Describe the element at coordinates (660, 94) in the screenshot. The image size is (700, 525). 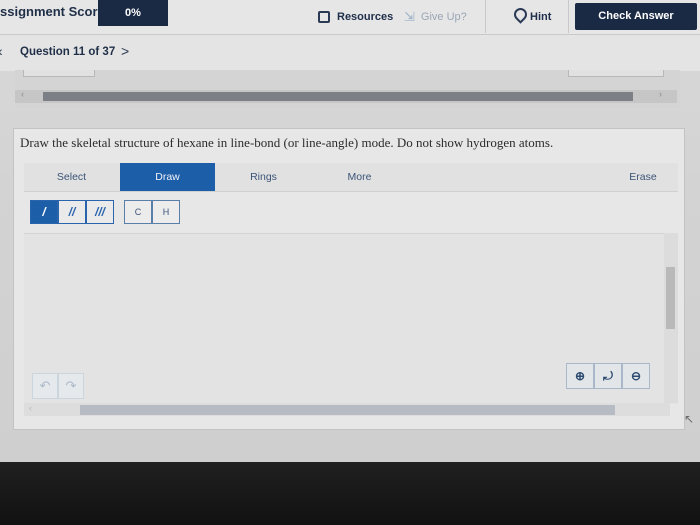
I see `scroll-right-arrow: ›` at that location.